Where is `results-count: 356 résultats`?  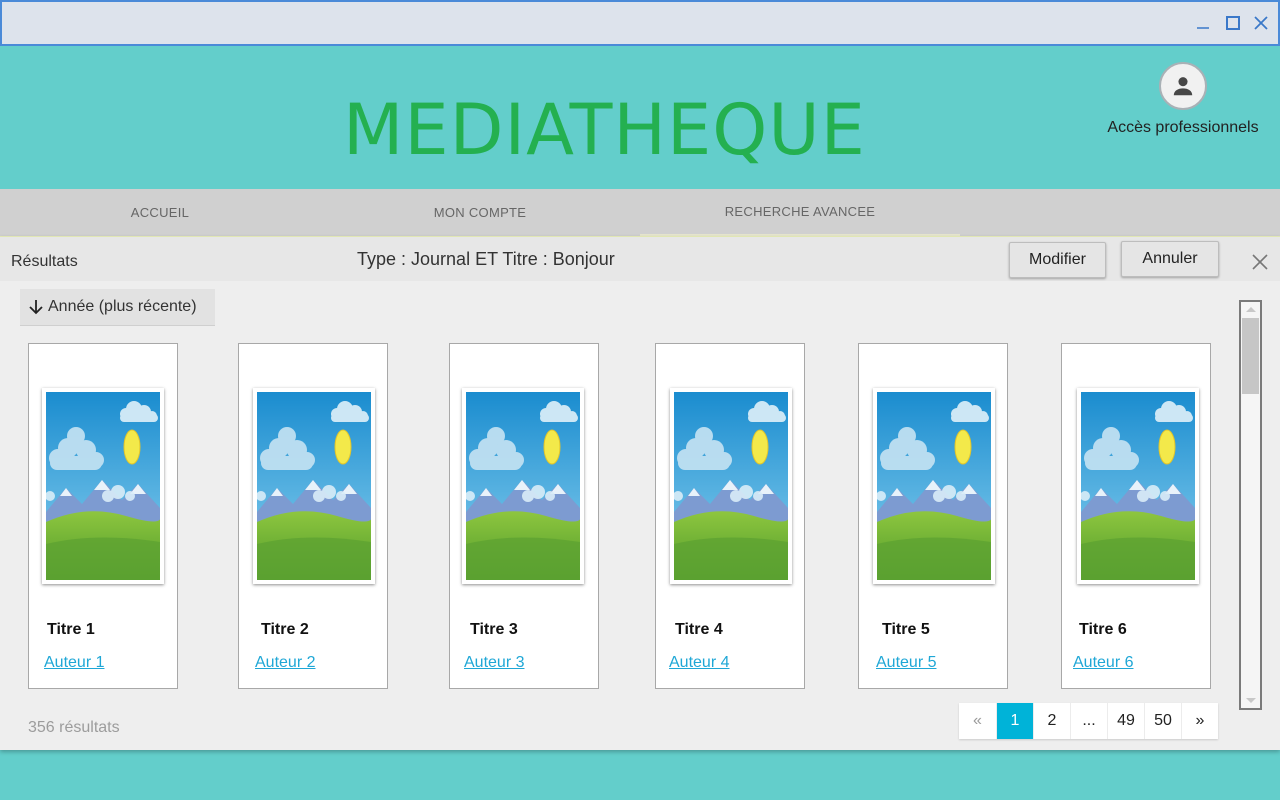 results-count: 356 résultats is located at coordinates (74, 727).